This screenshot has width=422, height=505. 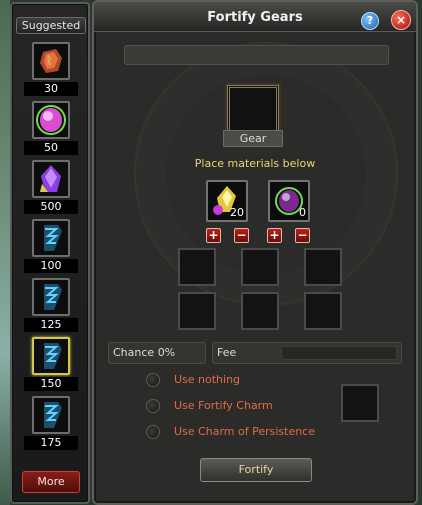 What do you see at coordinates (237, 212) in the screenshot?
I see `material-count: 20` at bounding box center [237, 212].